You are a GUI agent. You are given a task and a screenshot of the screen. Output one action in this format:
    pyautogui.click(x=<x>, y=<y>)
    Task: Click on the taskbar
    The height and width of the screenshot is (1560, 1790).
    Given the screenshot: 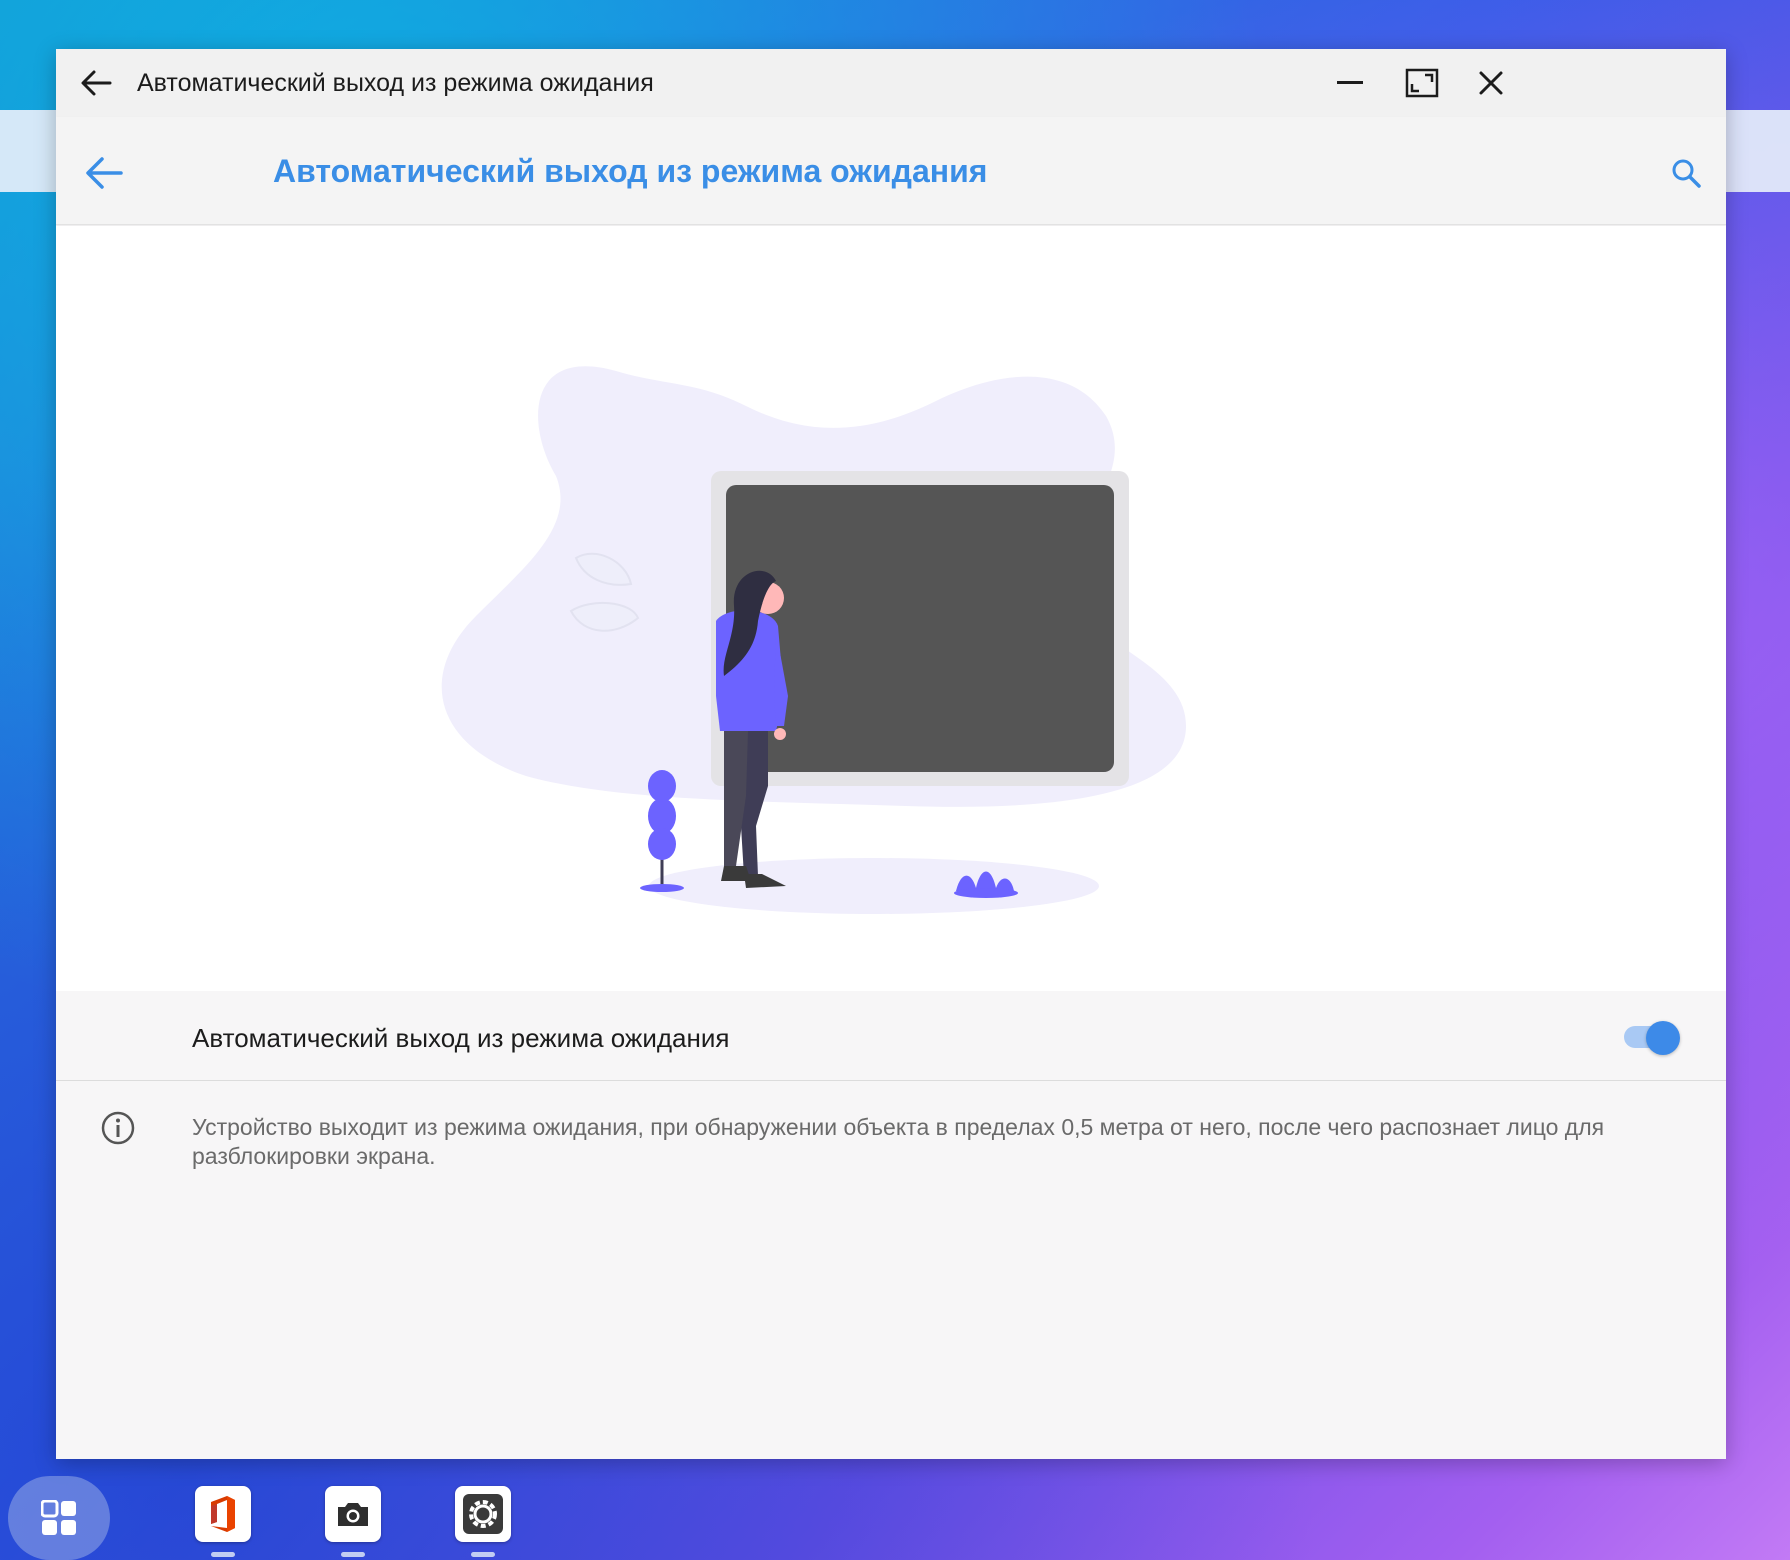 What is the action you would take?
    pyautogui.click(x=895, y=1510)
    